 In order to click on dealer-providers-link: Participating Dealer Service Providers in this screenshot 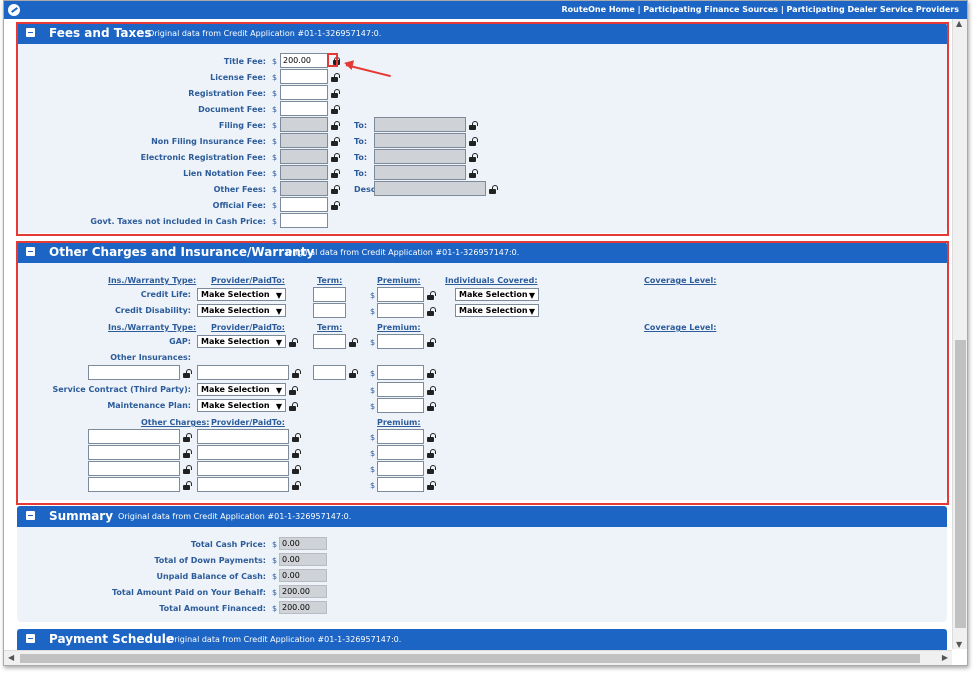, I will do `click(873, 9)`.